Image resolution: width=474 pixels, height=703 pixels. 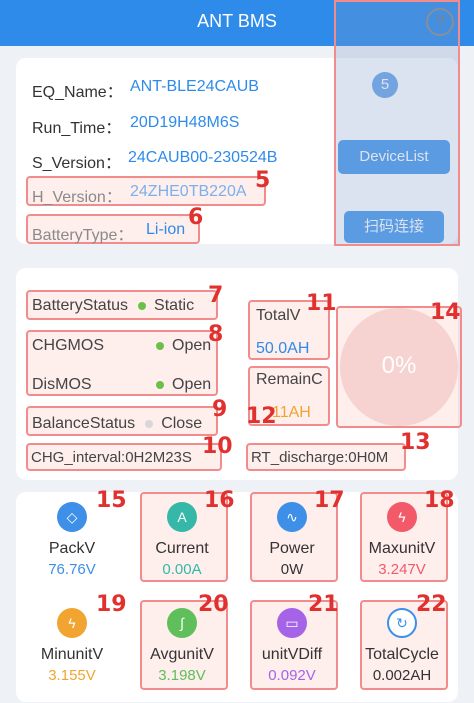 I want to click on annotation-5: 5, so click(x=263, y=180).